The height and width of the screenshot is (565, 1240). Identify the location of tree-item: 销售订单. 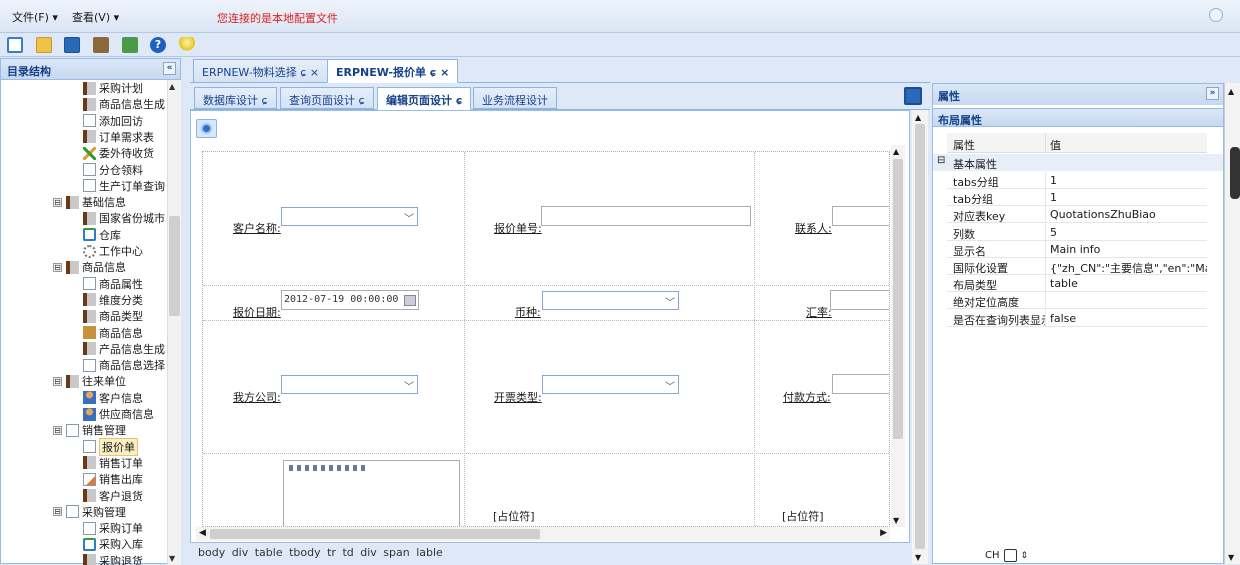
(113, 463).